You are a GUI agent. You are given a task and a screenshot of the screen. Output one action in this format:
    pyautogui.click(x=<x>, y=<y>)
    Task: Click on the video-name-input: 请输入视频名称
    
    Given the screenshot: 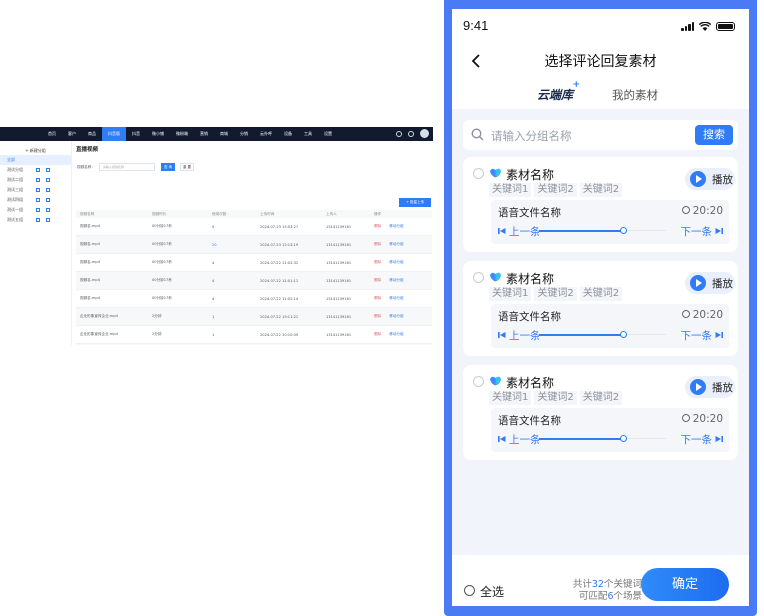 What is the action you would take?
    pyautogui.click(x=127, y=167)
    